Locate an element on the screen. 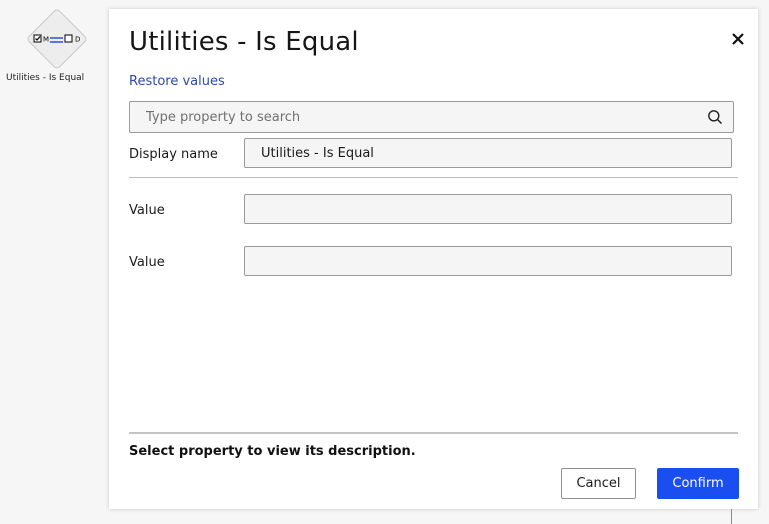  node-icon-right-text: D is located at coordinates (77, 40).